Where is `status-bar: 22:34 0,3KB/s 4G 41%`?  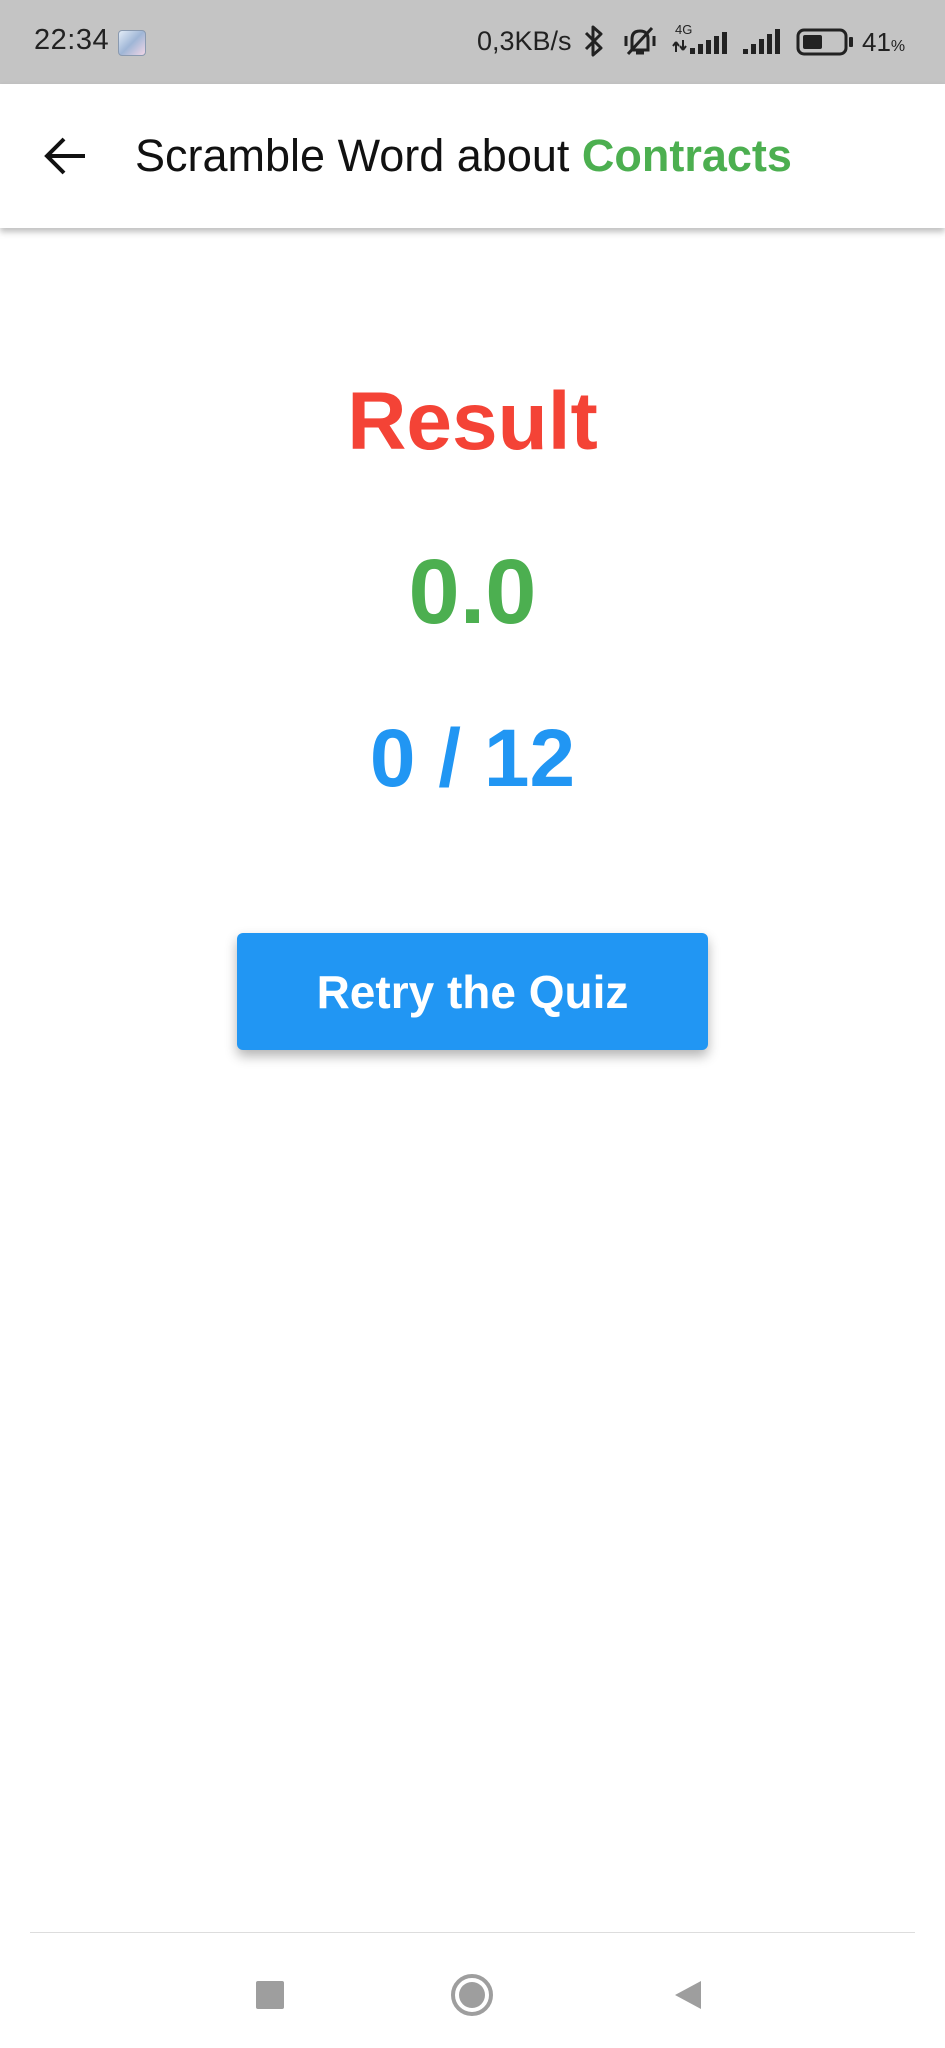 status-bar: 22:34 0,3KB/s 4G 41% is located at coordinates (472, 42).